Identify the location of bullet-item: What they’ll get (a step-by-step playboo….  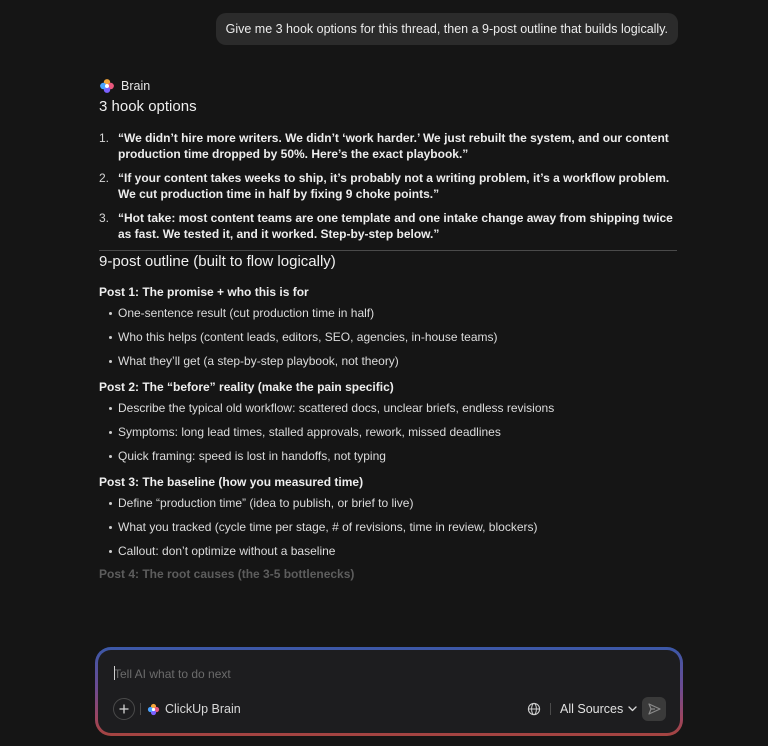
(389, 361).